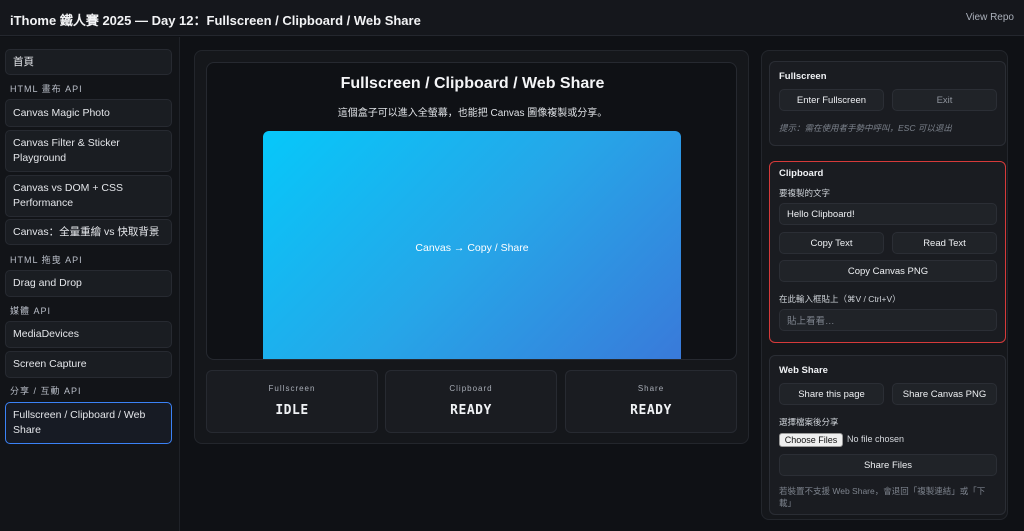 This screenshot has width=1024, height=531. What do you see at coordinates (811, 440) in the screenshot?
I see `choose-files-button: Choose Files` at bounding box center [811, 440].